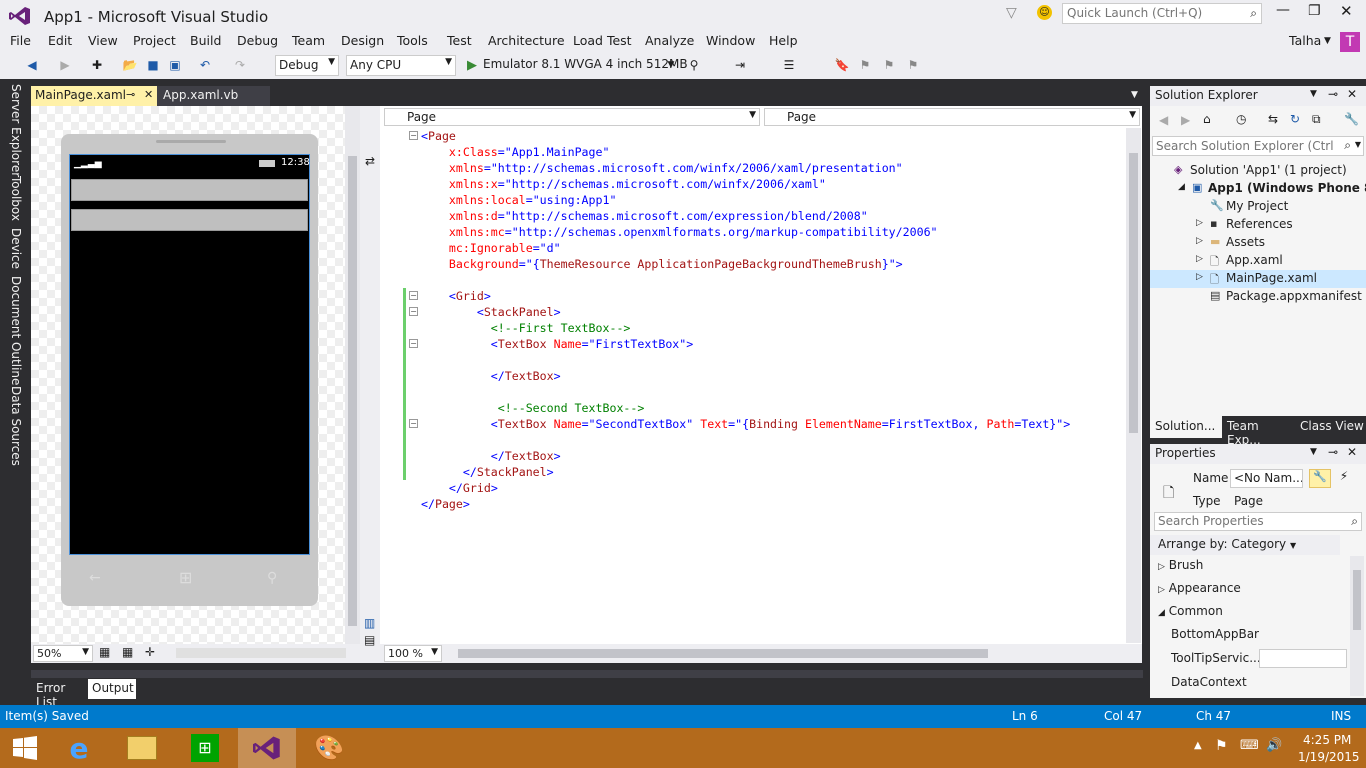 This screenshot has height=768, width=1366. Describe the element at coordinates (1273, 119) in the screenshot. I see `sync-icon: ⇆` at that location.